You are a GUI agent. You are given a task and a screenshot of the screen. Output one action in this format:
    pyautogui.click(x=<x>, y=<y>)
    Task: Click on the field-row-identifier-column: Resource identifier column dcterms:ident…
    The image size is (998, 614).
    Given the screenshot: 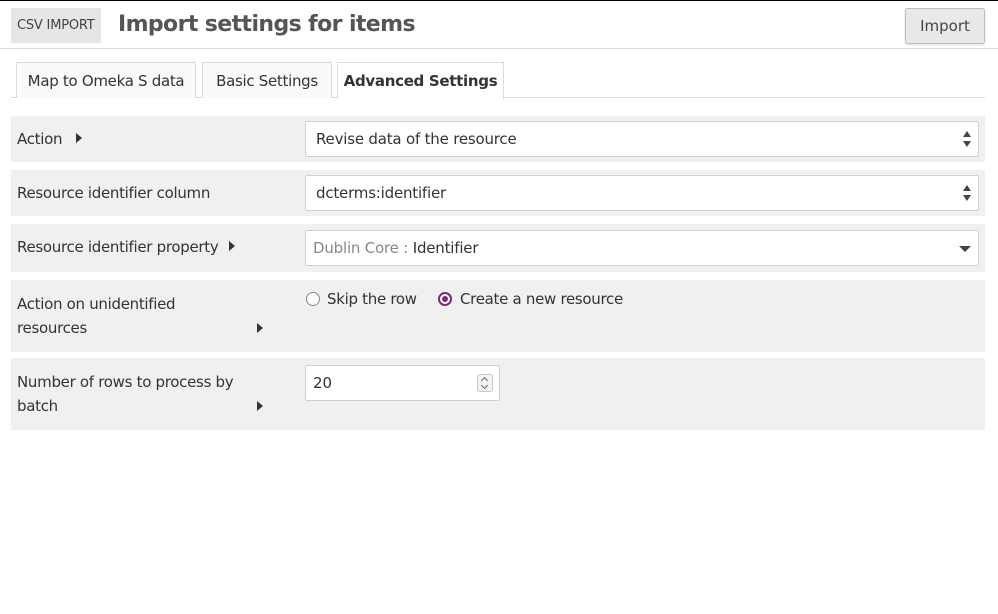 What is the action you would take?
    pyautogui.click(x=498, y=193)
    